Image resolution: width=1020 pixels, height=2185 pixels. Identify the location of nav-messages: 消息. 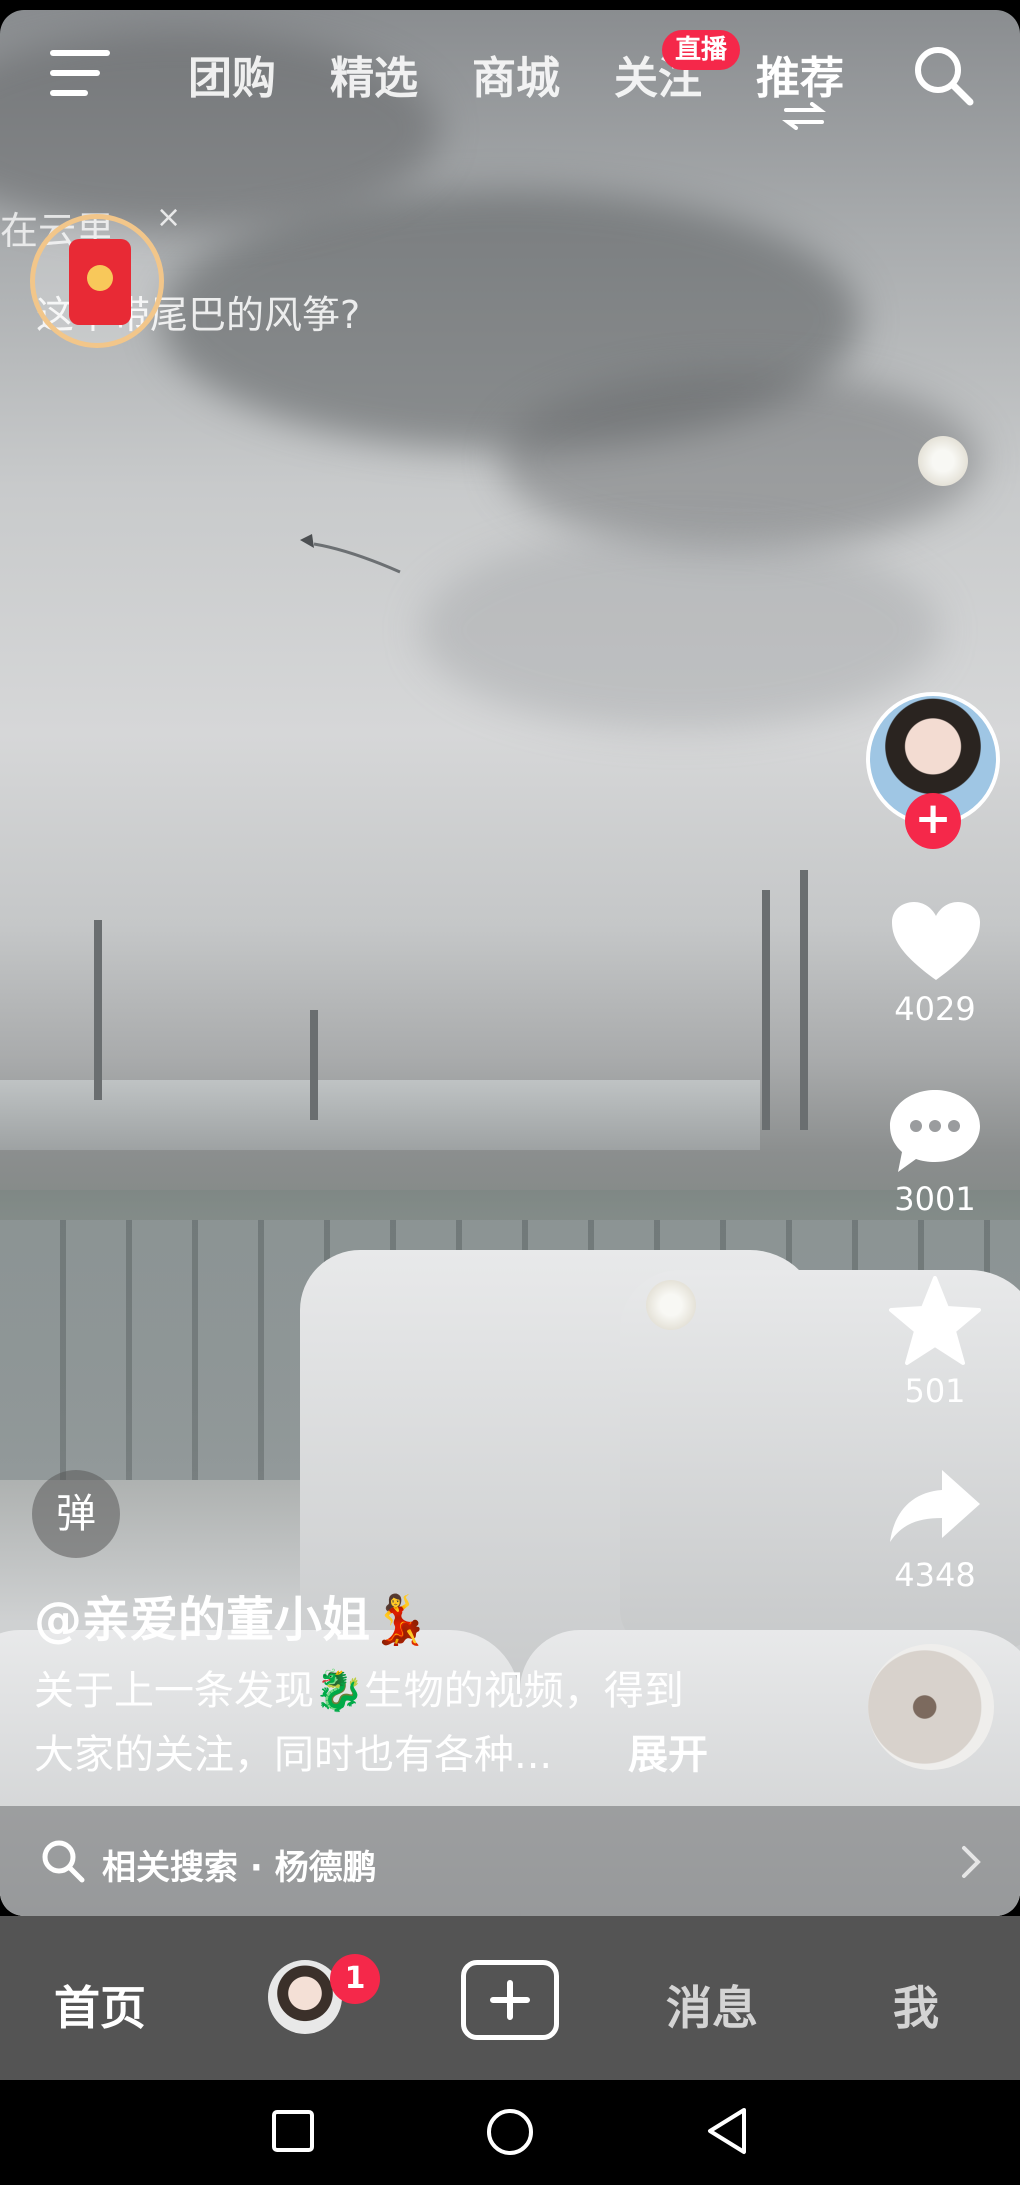
(712, 2005).